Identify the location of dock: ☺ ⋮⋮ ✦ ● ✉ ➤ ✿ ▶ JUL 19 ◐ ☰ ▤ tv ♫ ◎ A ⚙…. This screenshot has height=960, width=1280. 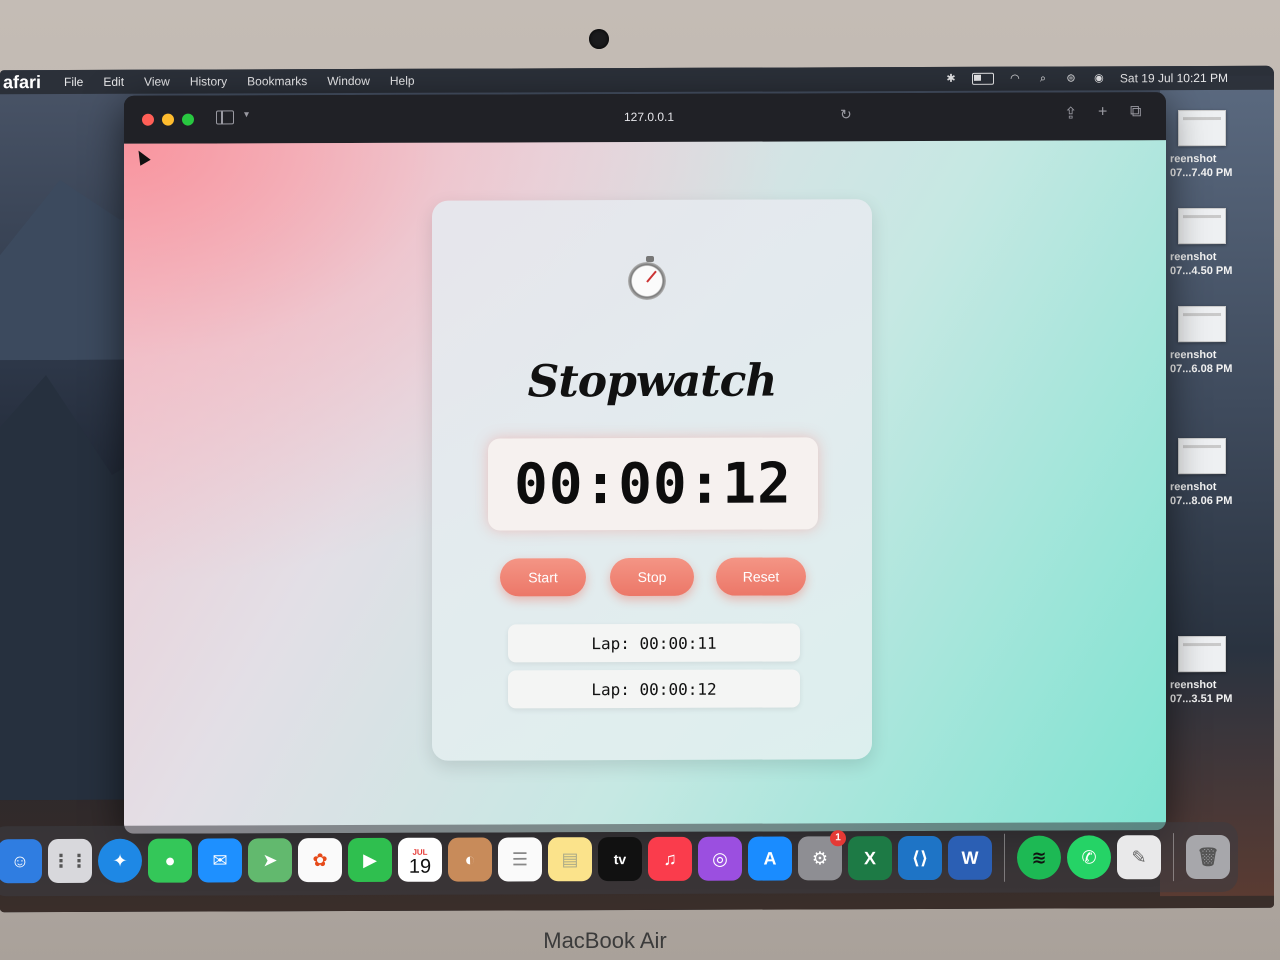
(619, 859).